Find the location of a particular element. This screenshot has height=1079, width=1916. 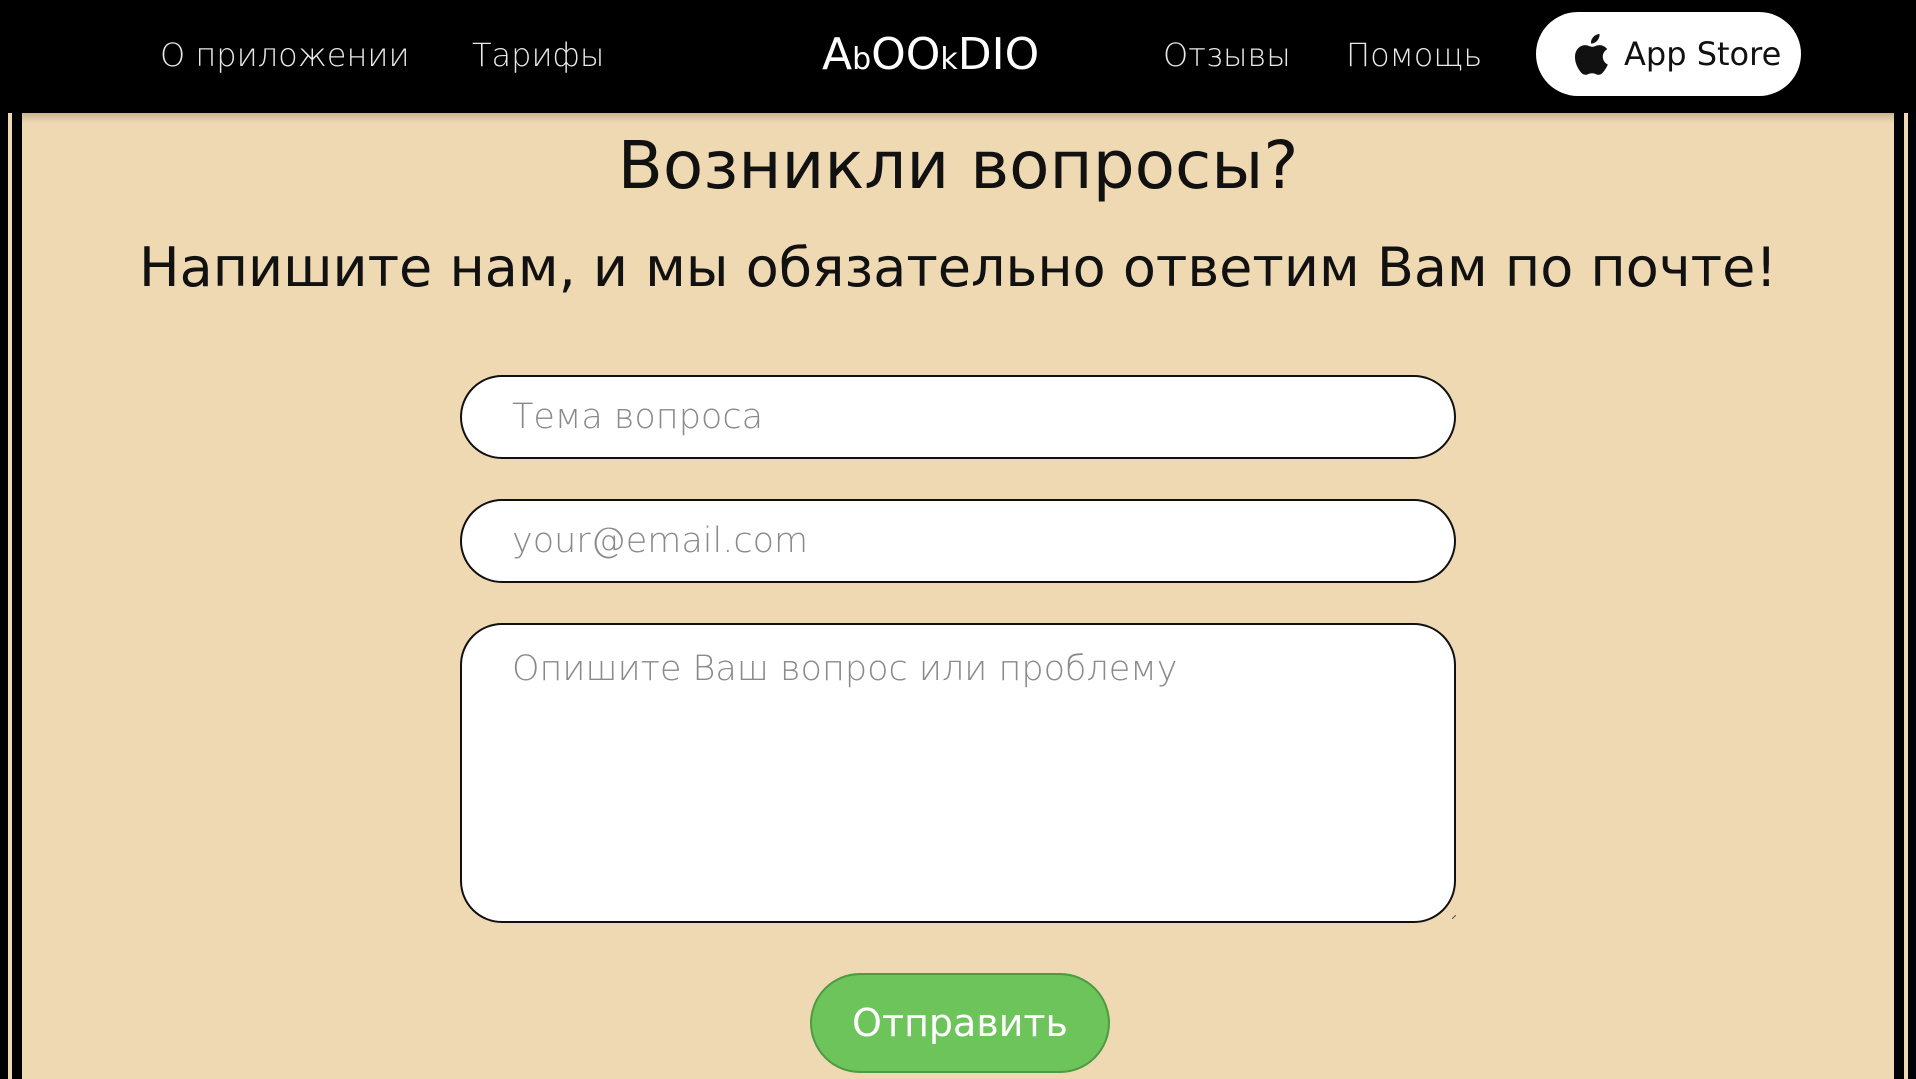

nav-link-about: О приложении is located at coordinates (285, 55).